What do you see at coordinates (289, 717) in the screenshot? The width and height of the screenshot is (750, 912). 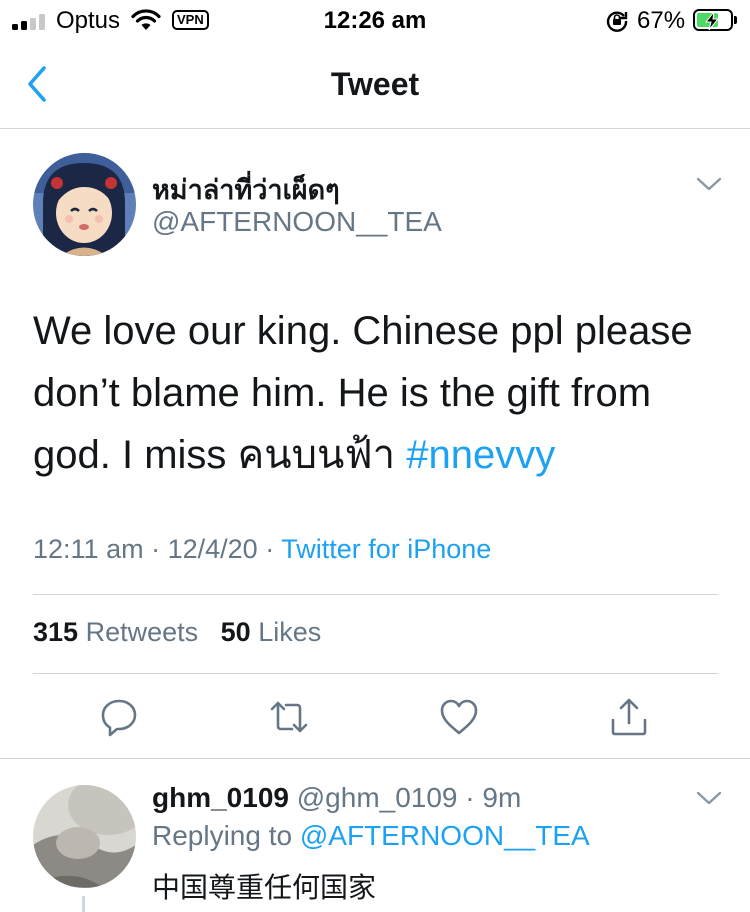 I see `retweet-icon` at bounding box center [289, 717].